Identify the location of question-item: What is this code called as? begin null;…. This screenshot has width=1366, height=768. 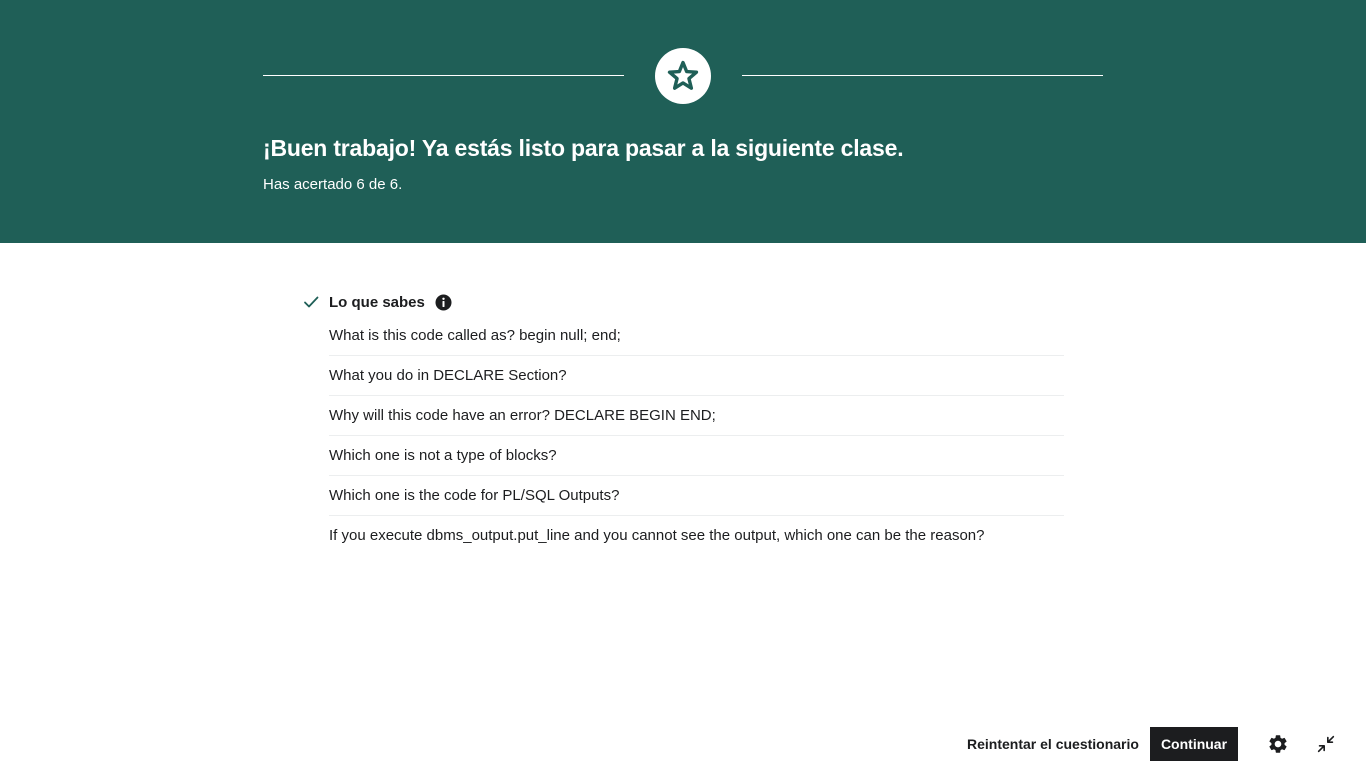
(696, 336).